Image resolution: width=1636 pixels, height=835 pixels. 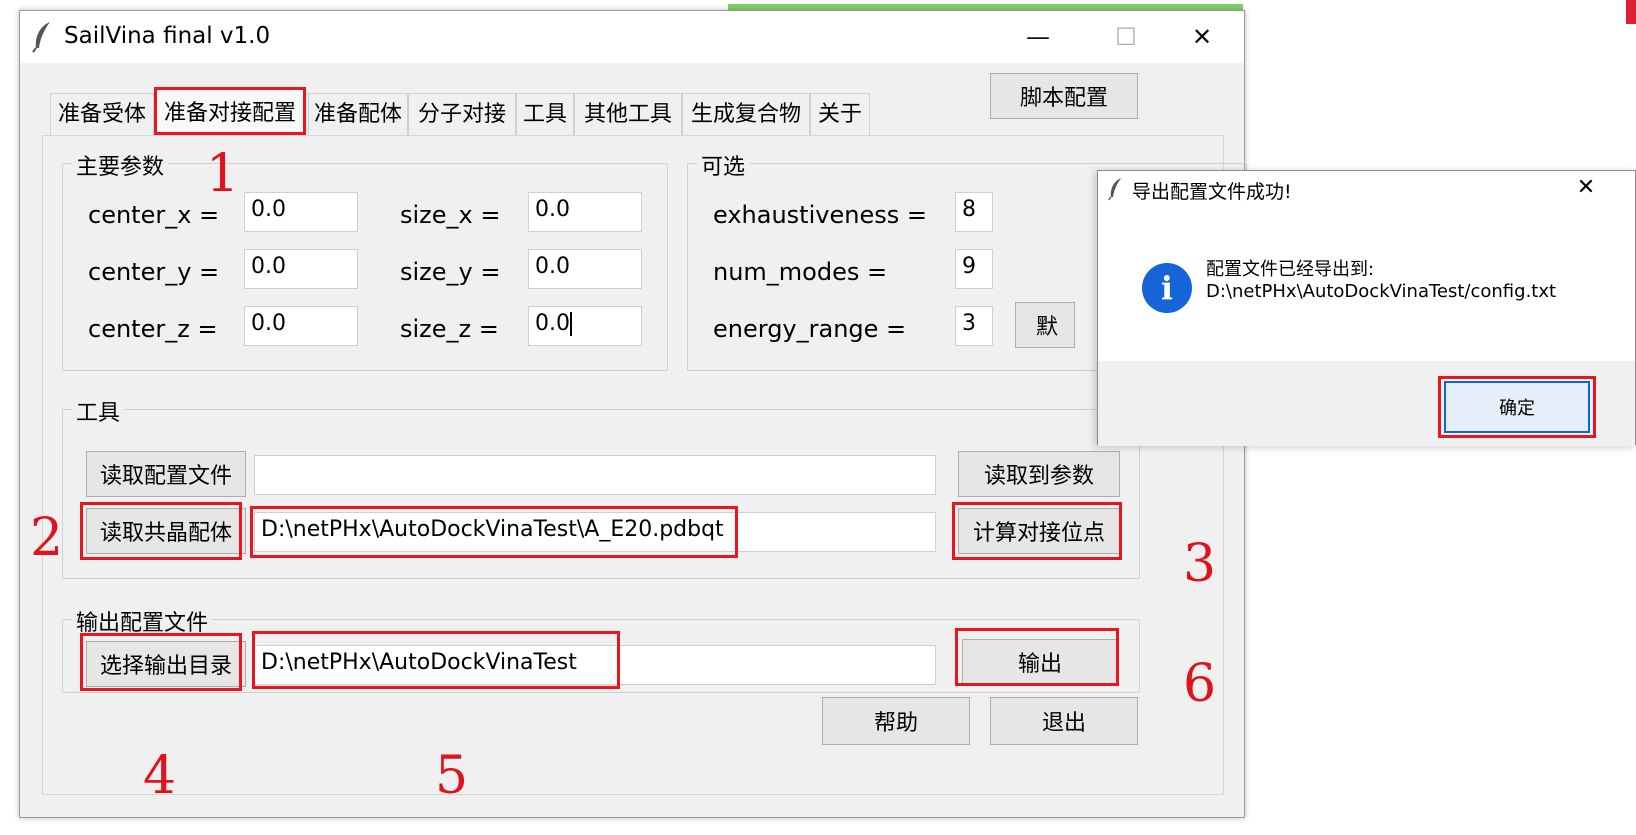 I want to click on energy-range-label: energy_range =, so click(x=810, y=329).